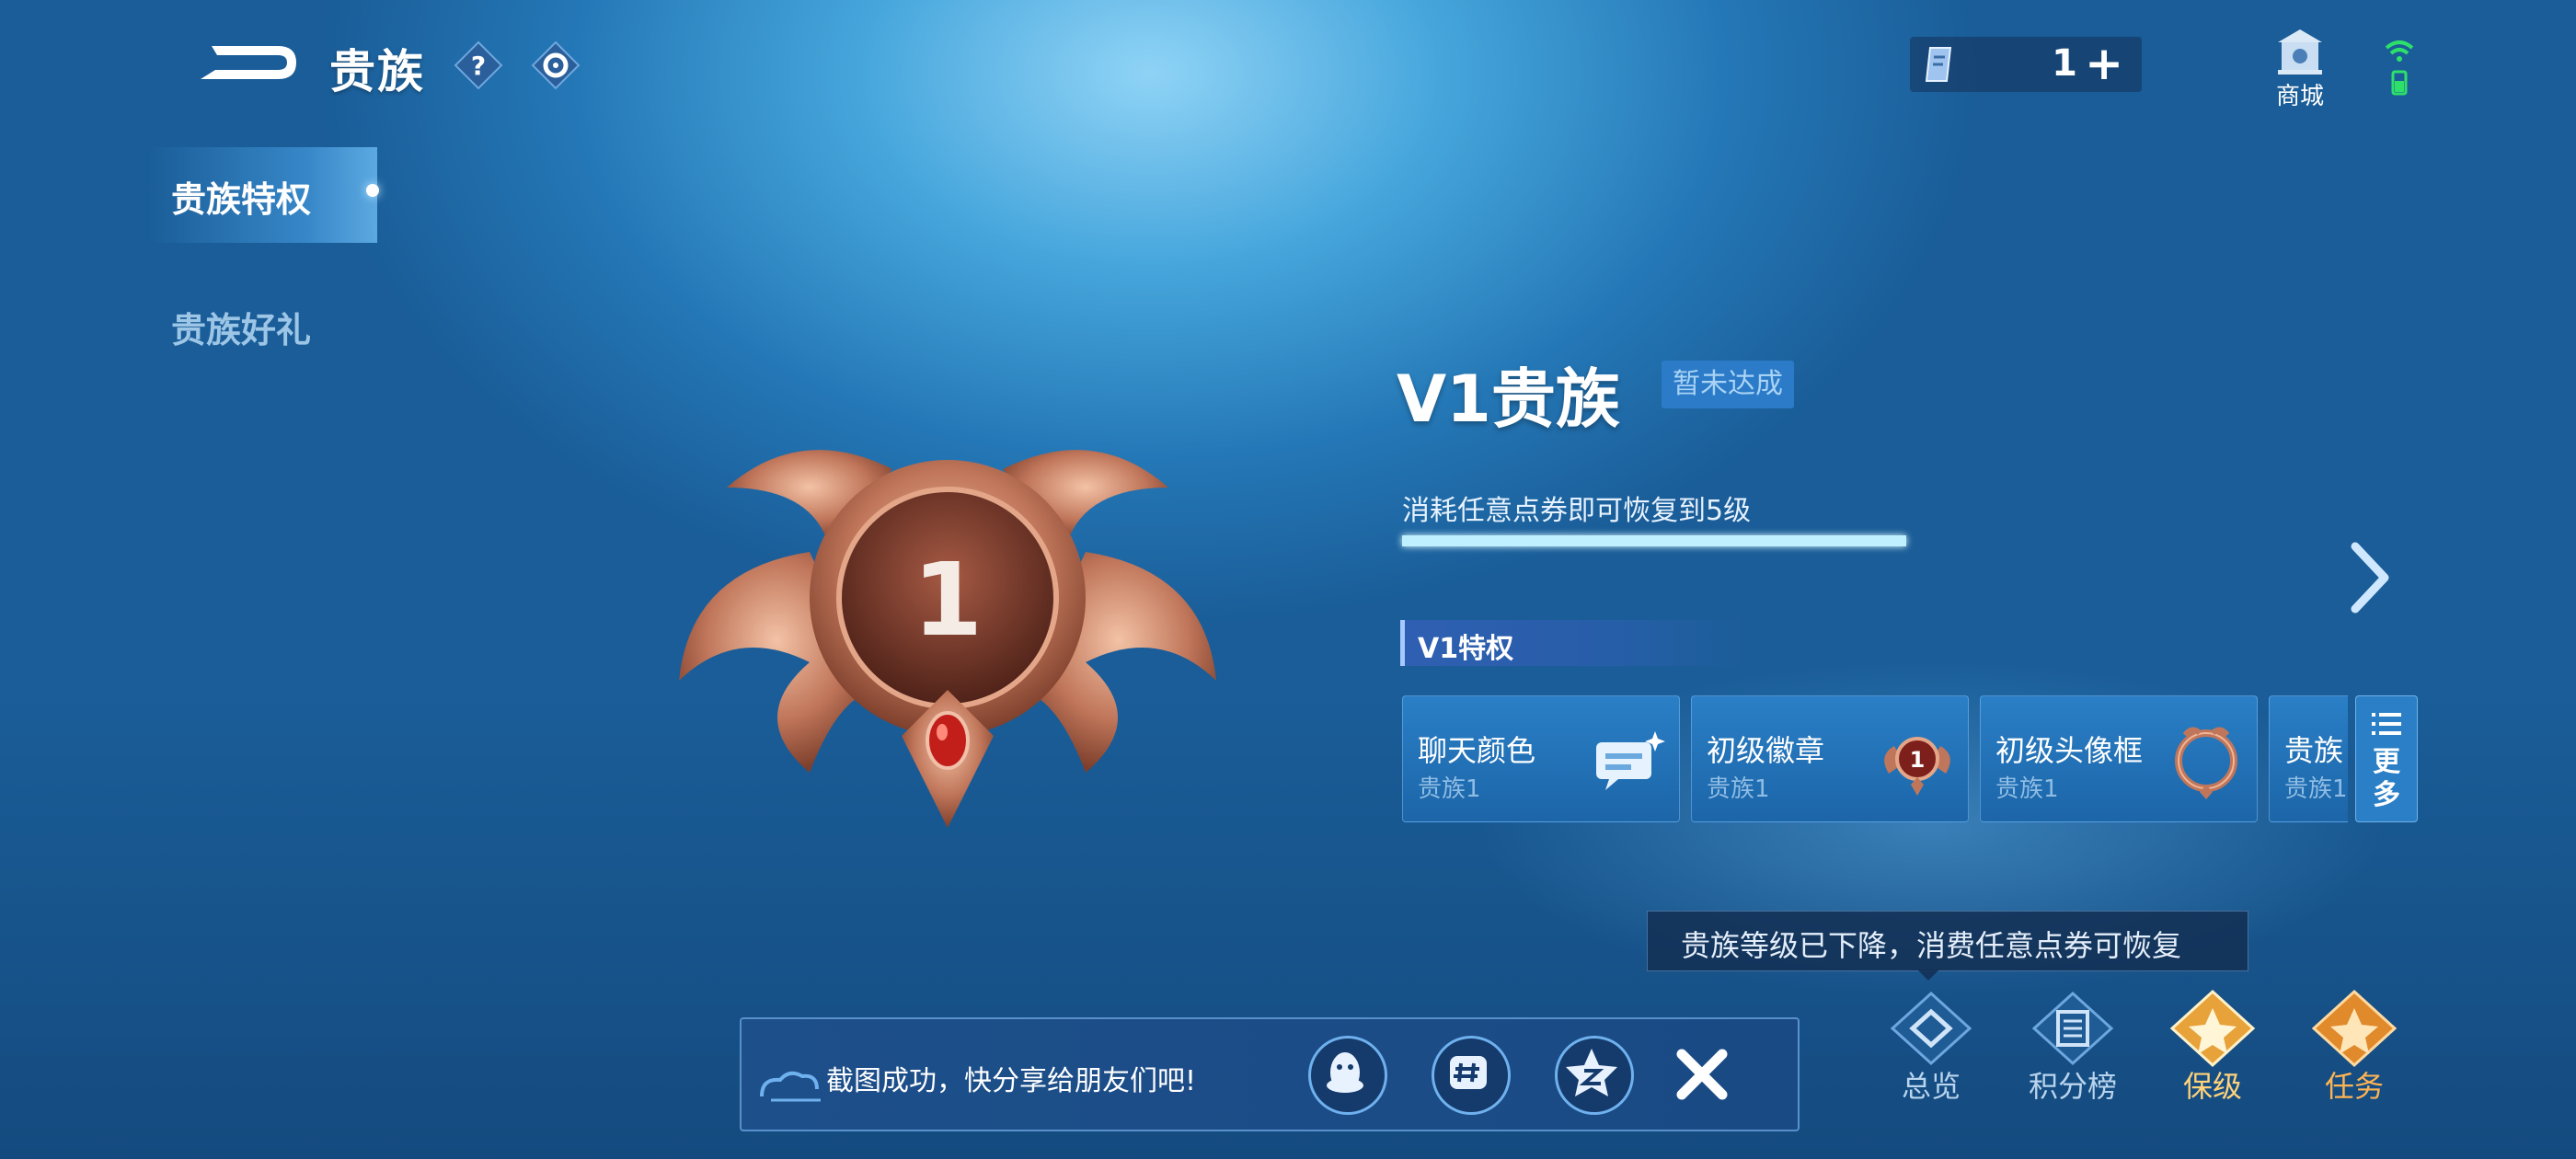 The width and height of the screenshot is (2576, 1159). What do you see at coordinates (2072, 1028) in the screenshot?
I see `leaderboard-icon` at bounding box center [2072, 1028].